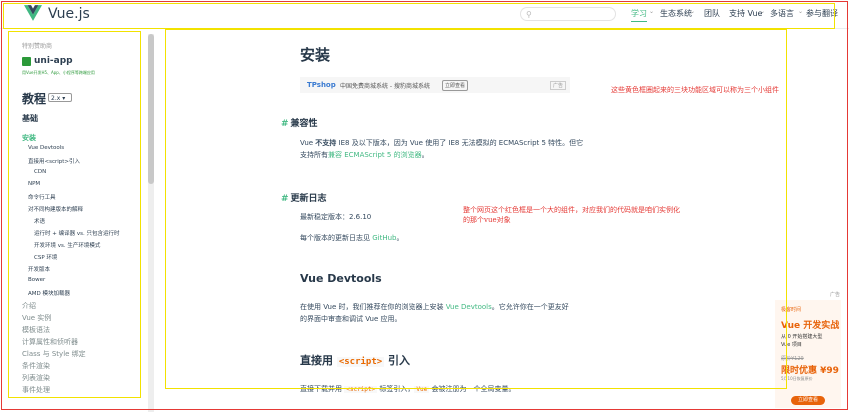 Image resolution: width=849 pixels, height=412 pixels. I want to click on nav-support-vue: 支持 Vue, so click(745, 13).